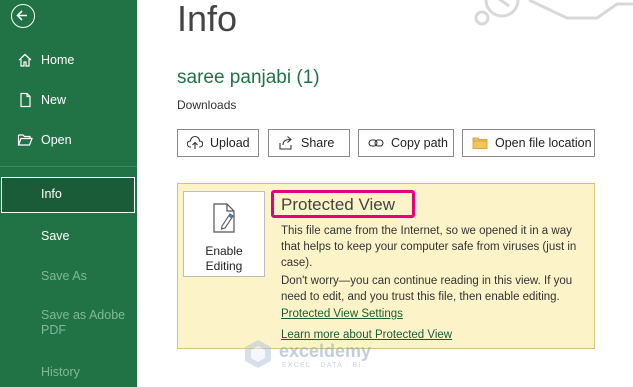 Image resolution: width=633 pixels, height=387 pixels. What do you see at coordinates (83, 323) in the screenshot?
I see `sidebar-item-label: Save as Adobe PDF` at bounding box center [83, 323].